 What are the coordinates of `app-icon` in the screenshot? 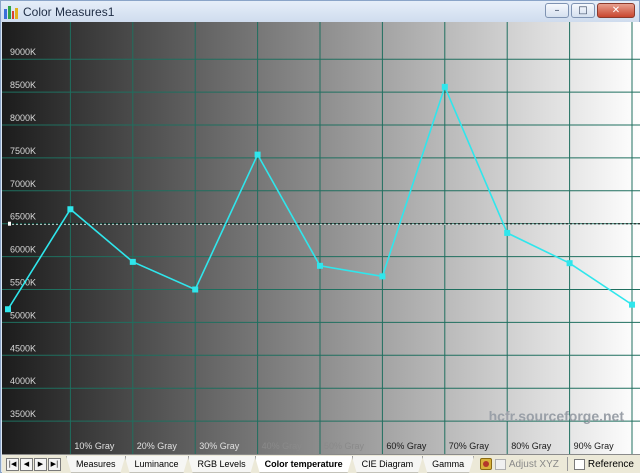 It's located at (11, 12).